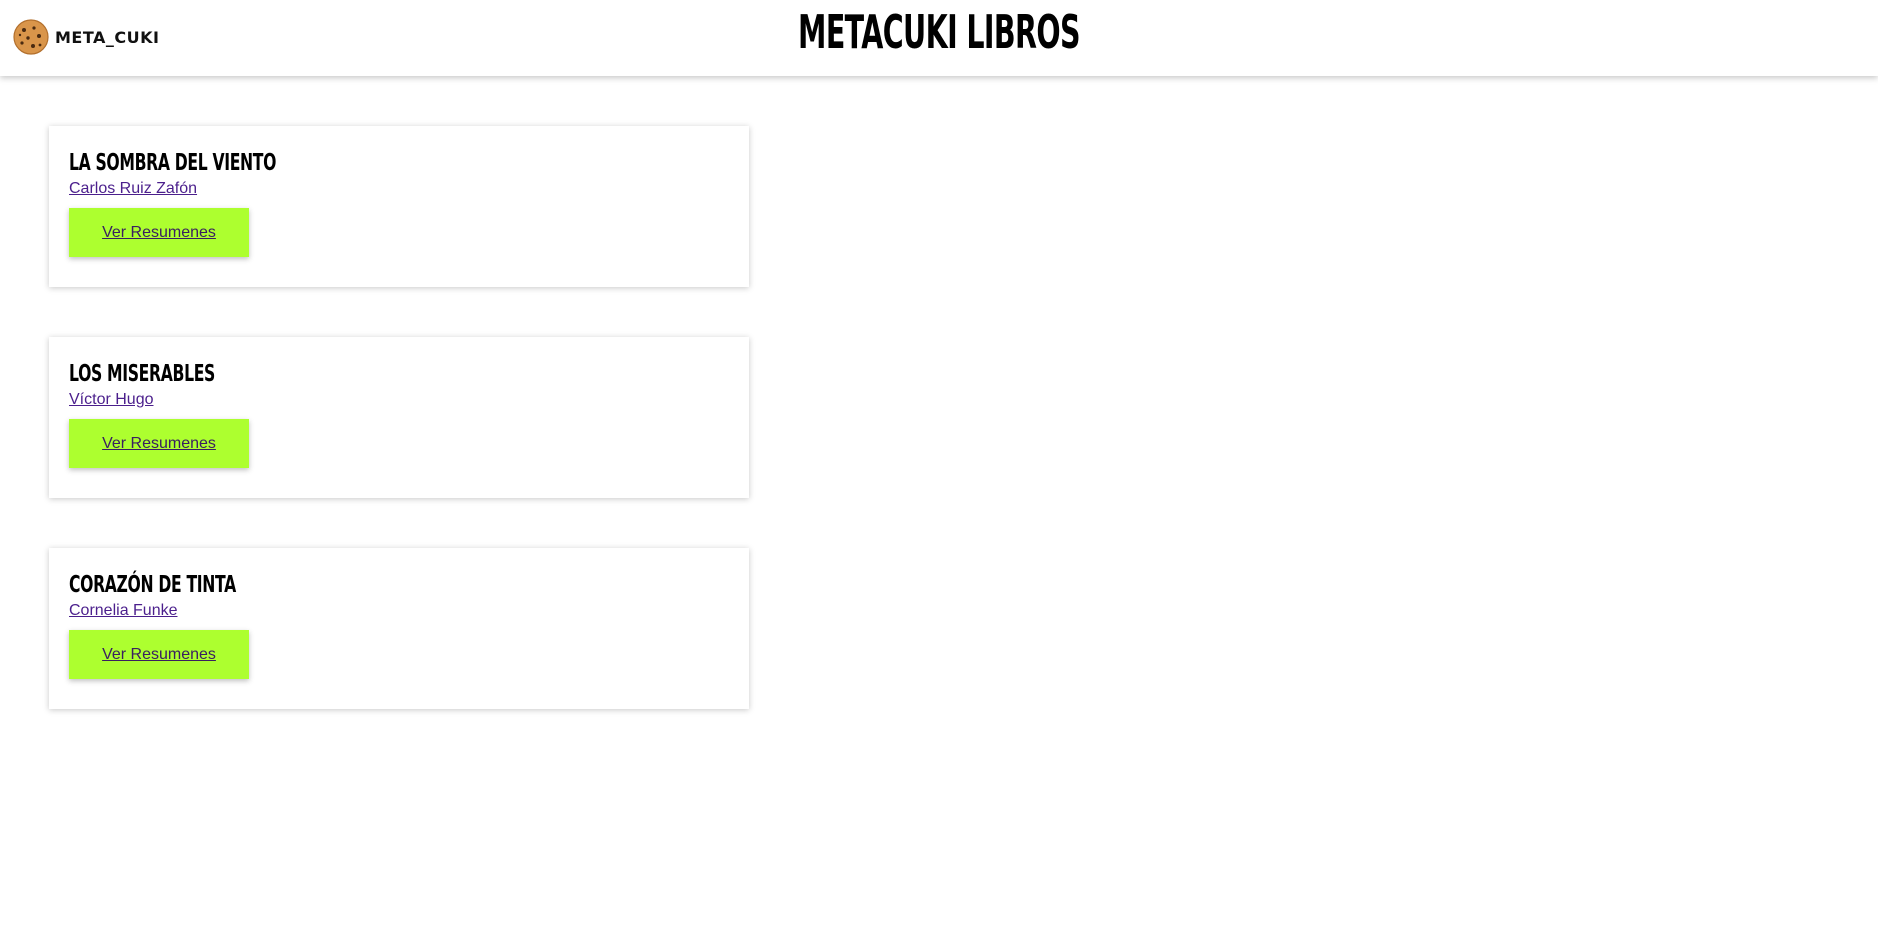 This screenshot has width=1878, height=938. Describe the element at coordinates (173, 163) in the screenshot. I see `book-title: LA SOMBRA DEL VIENTO` at that location.